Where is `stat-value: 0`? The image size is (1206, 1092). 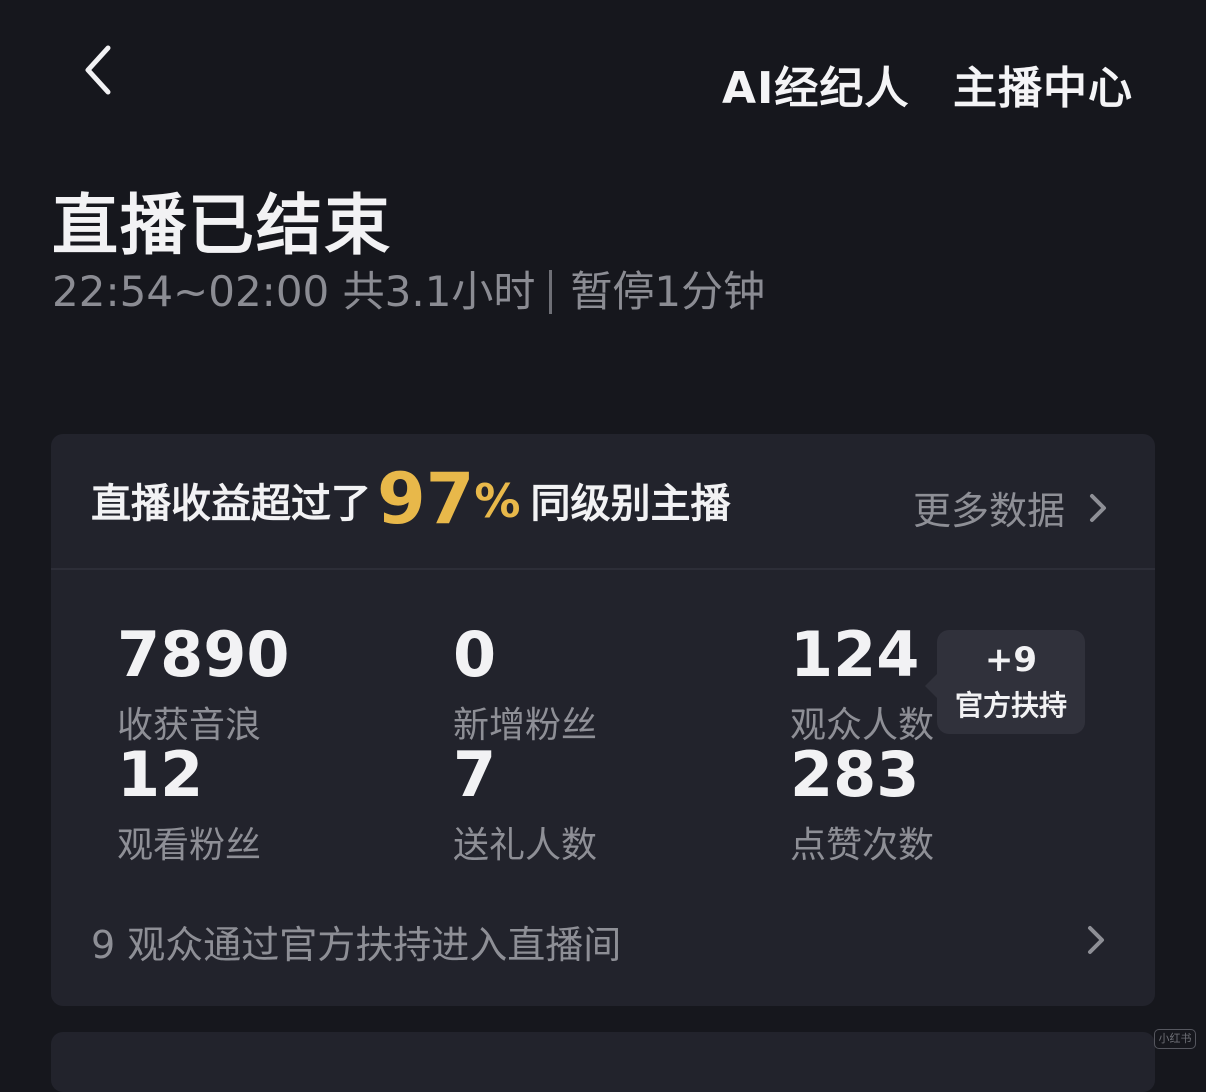 stat-value: 0 is located at coordinates (475, 654).